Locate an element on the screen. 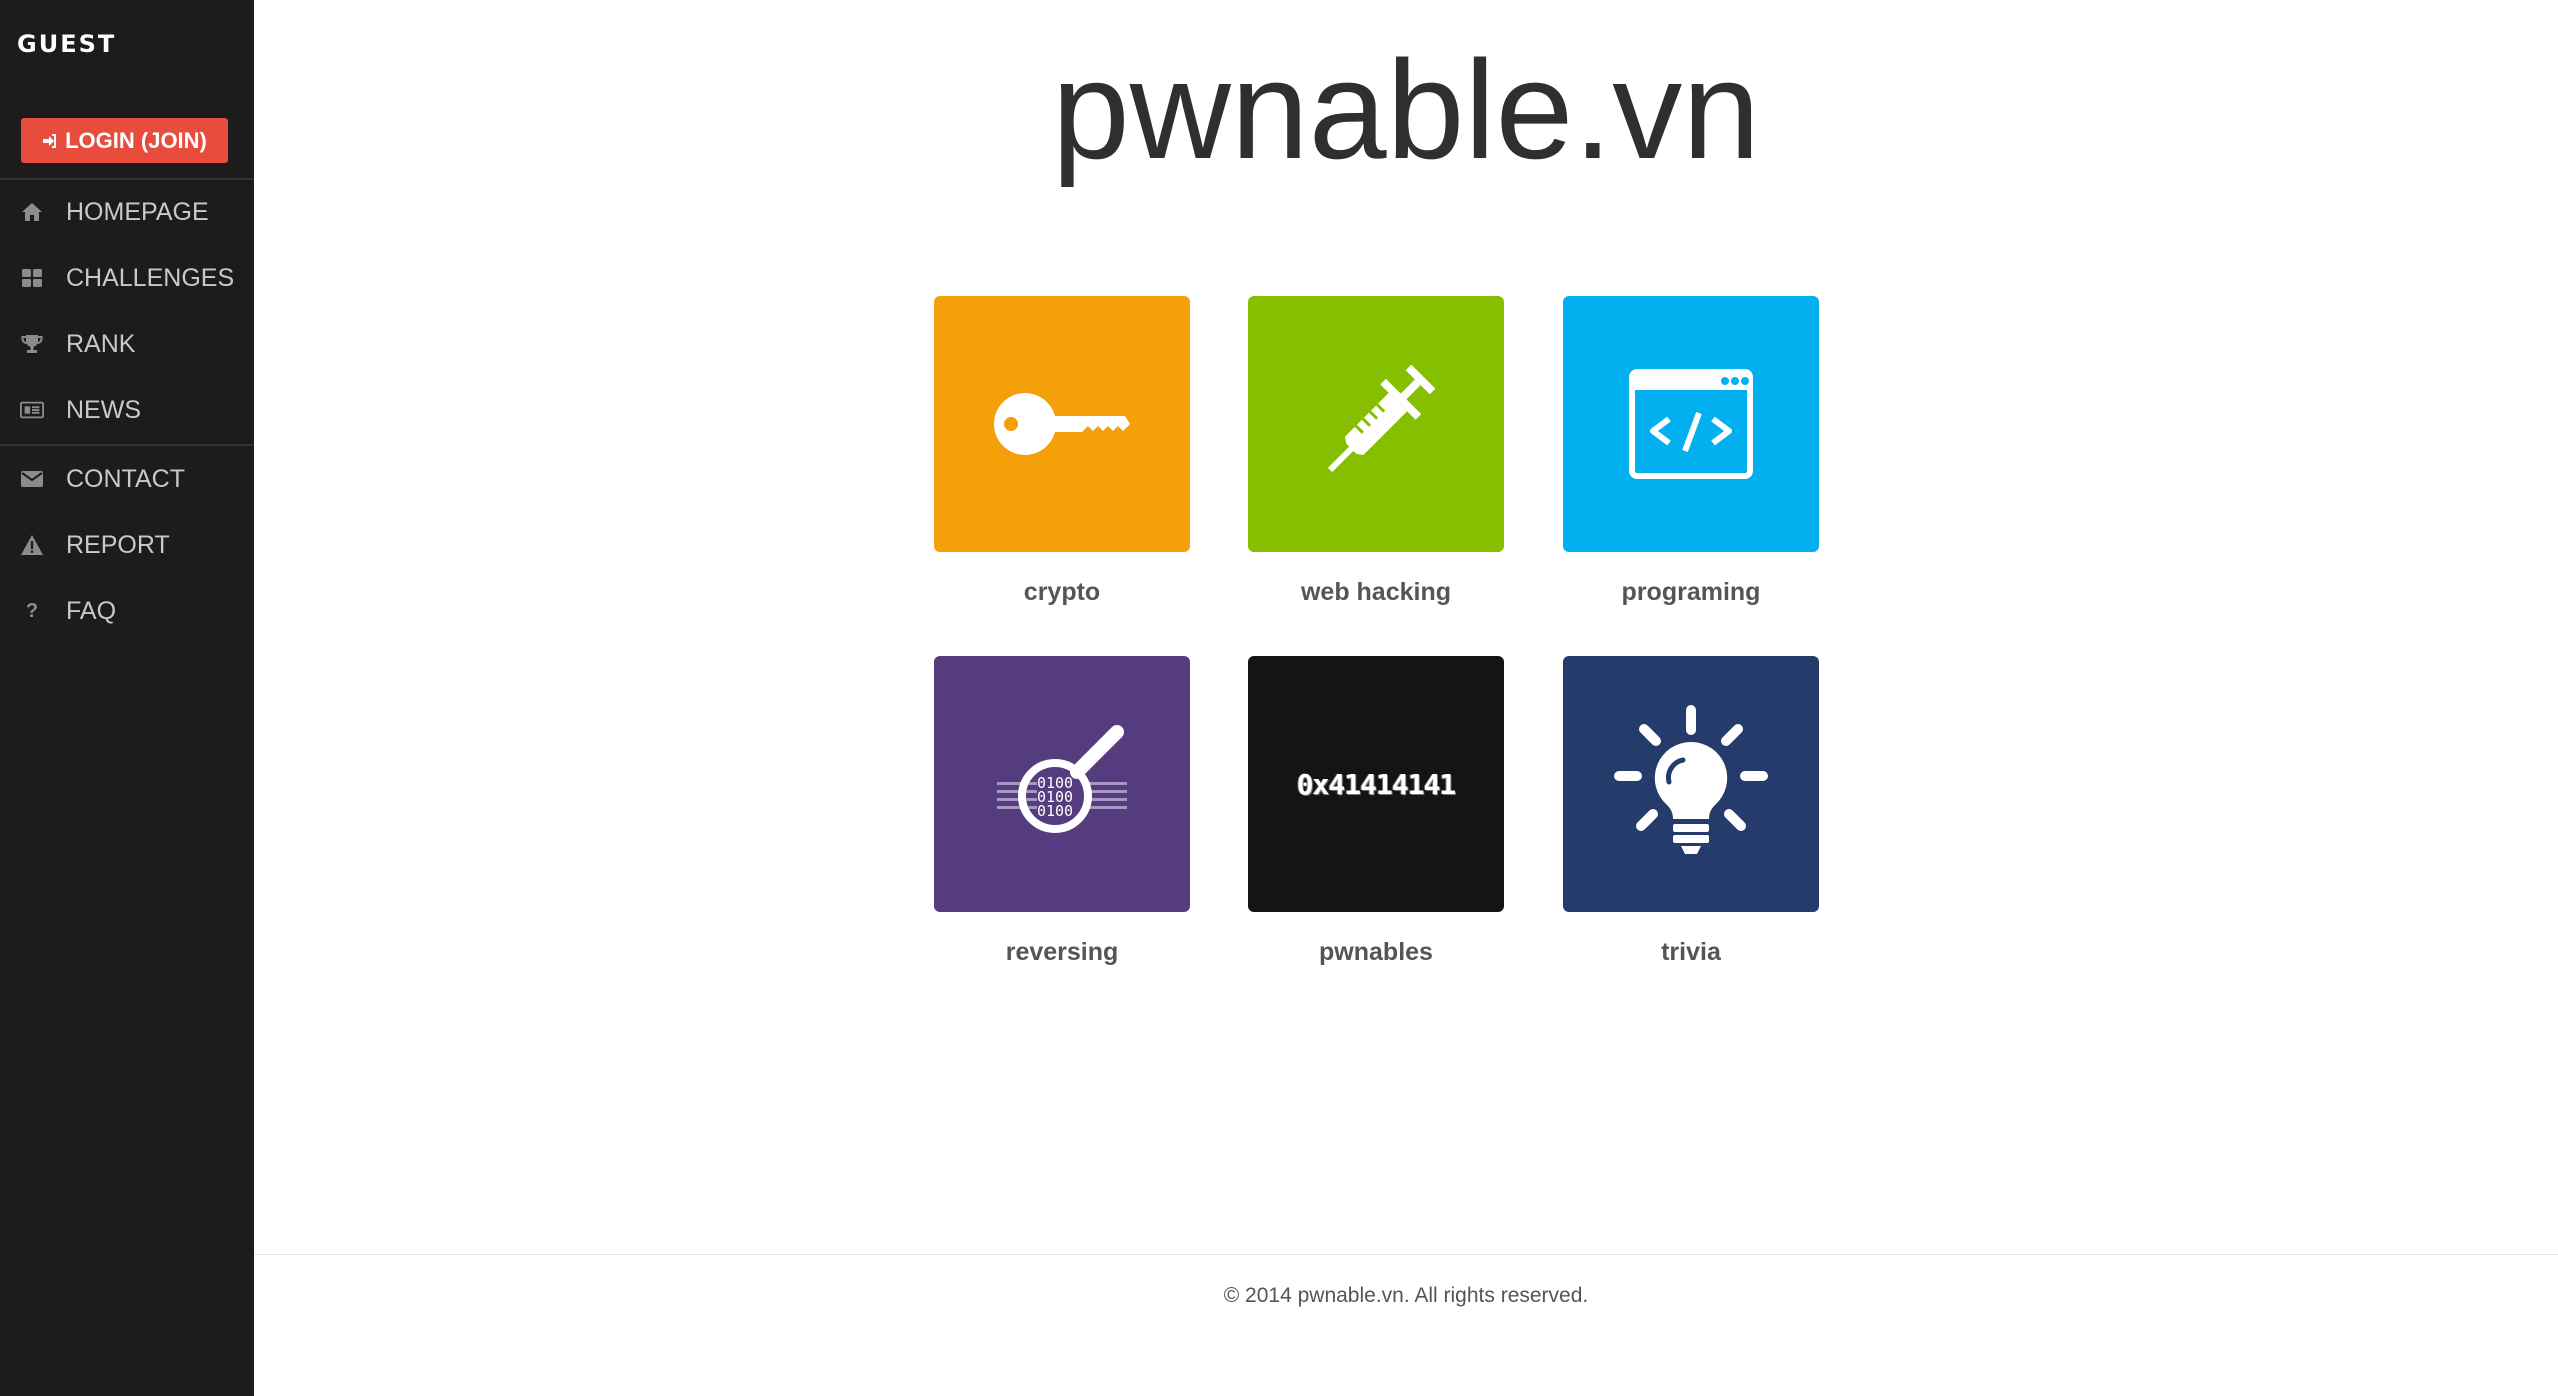  sidebar-item-label: REPORT is located at coordinates (118, 544).